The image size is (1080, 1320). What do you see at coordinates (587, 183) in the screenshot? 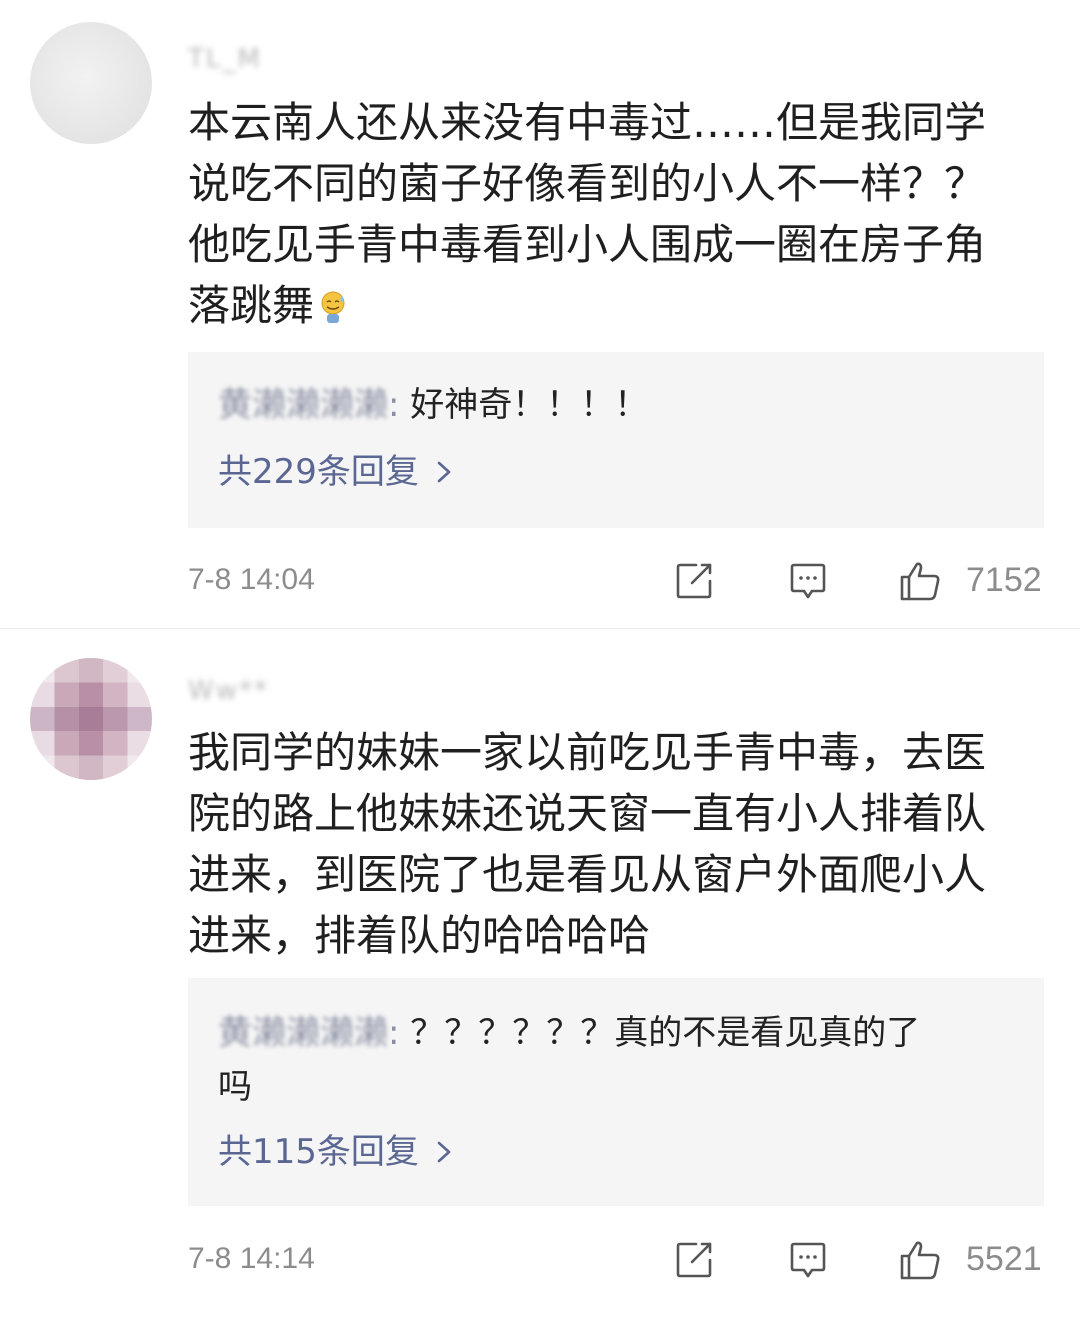
I see `comment-line: 说吃不同的菌子好像看到的小人不一样？？` at bounding box center [587, 183].